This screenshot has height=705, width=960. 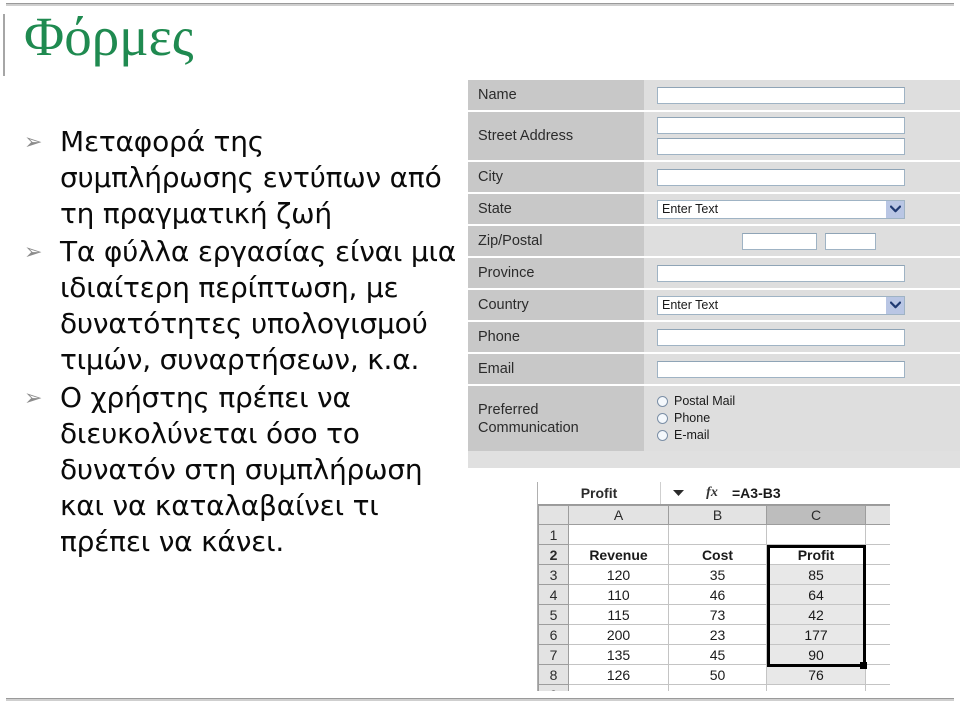 I want to click on cell-c5: 42, so click(x=816, y=614).